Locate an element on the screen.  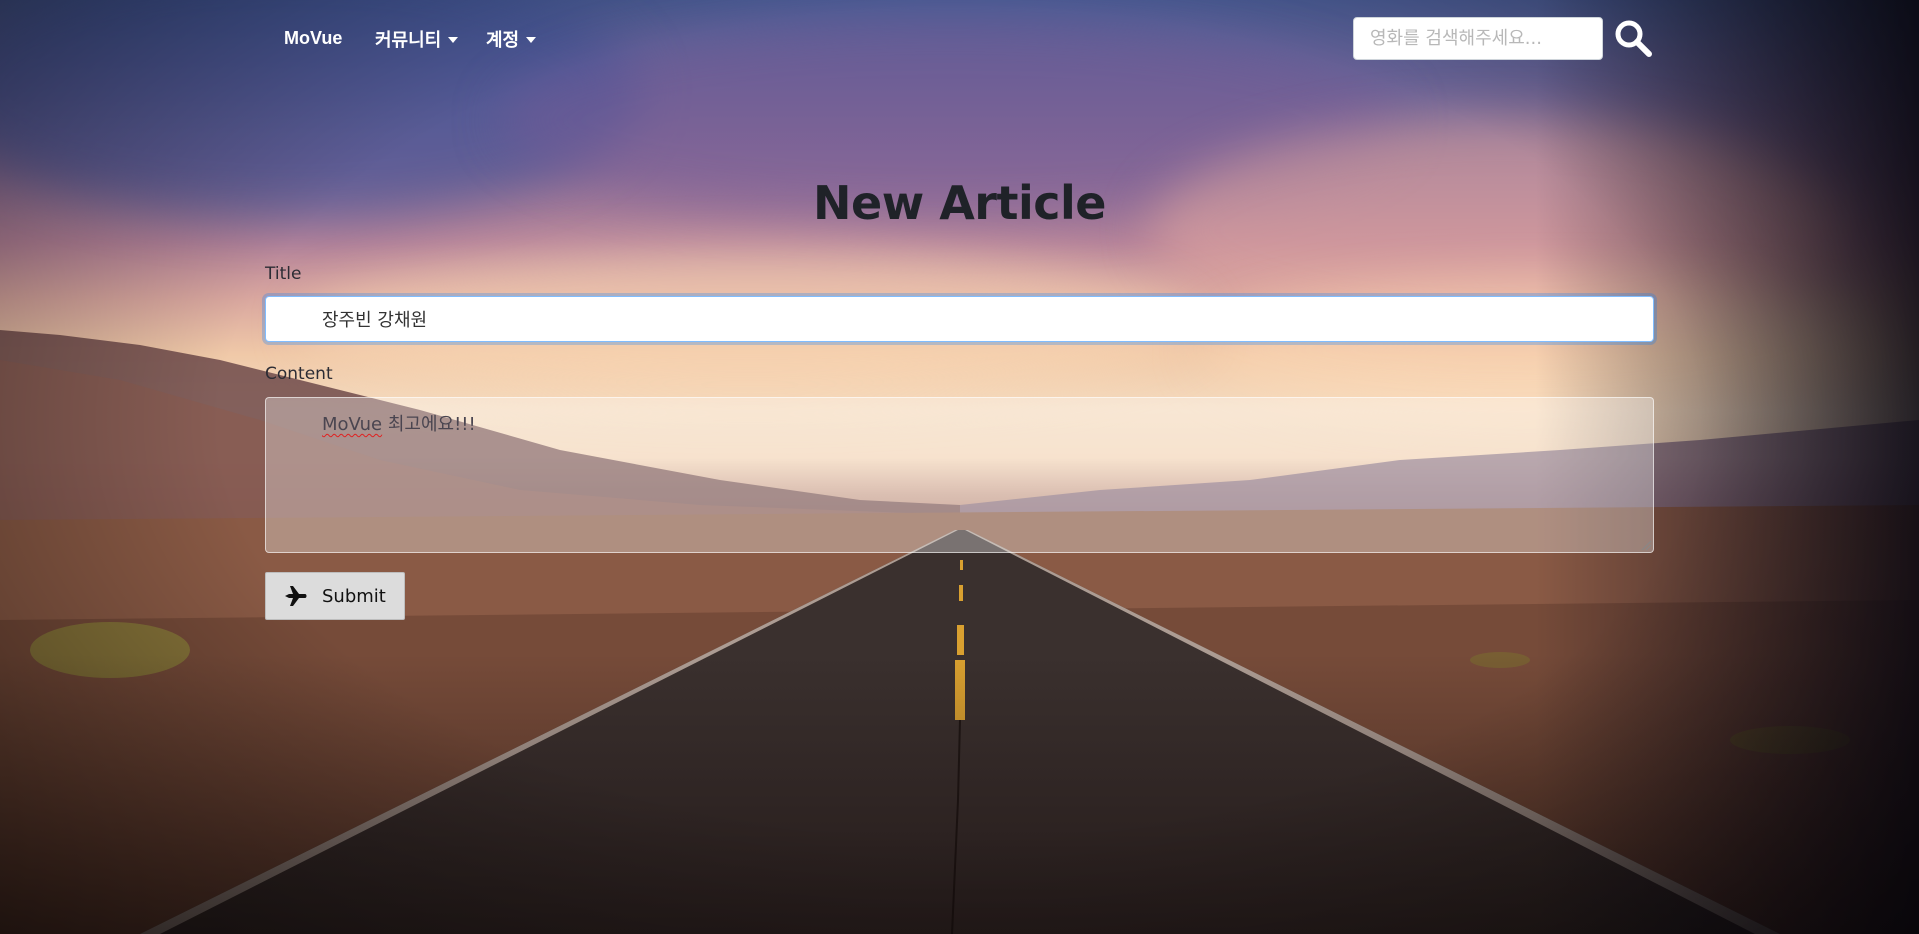
account-dropdown: 계정 is located at coordinates (511, 39).